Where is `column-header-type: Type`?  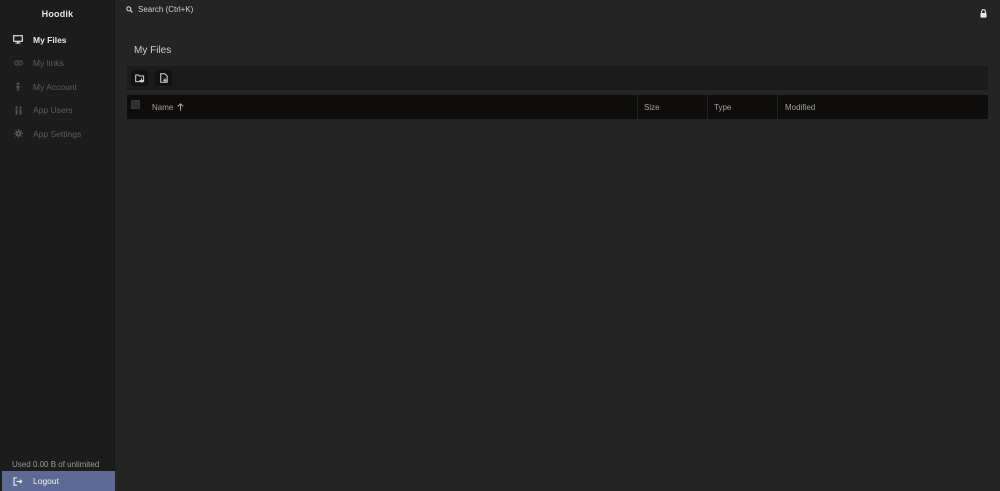 column-header-type: Type is located at coordinates (742, 107).